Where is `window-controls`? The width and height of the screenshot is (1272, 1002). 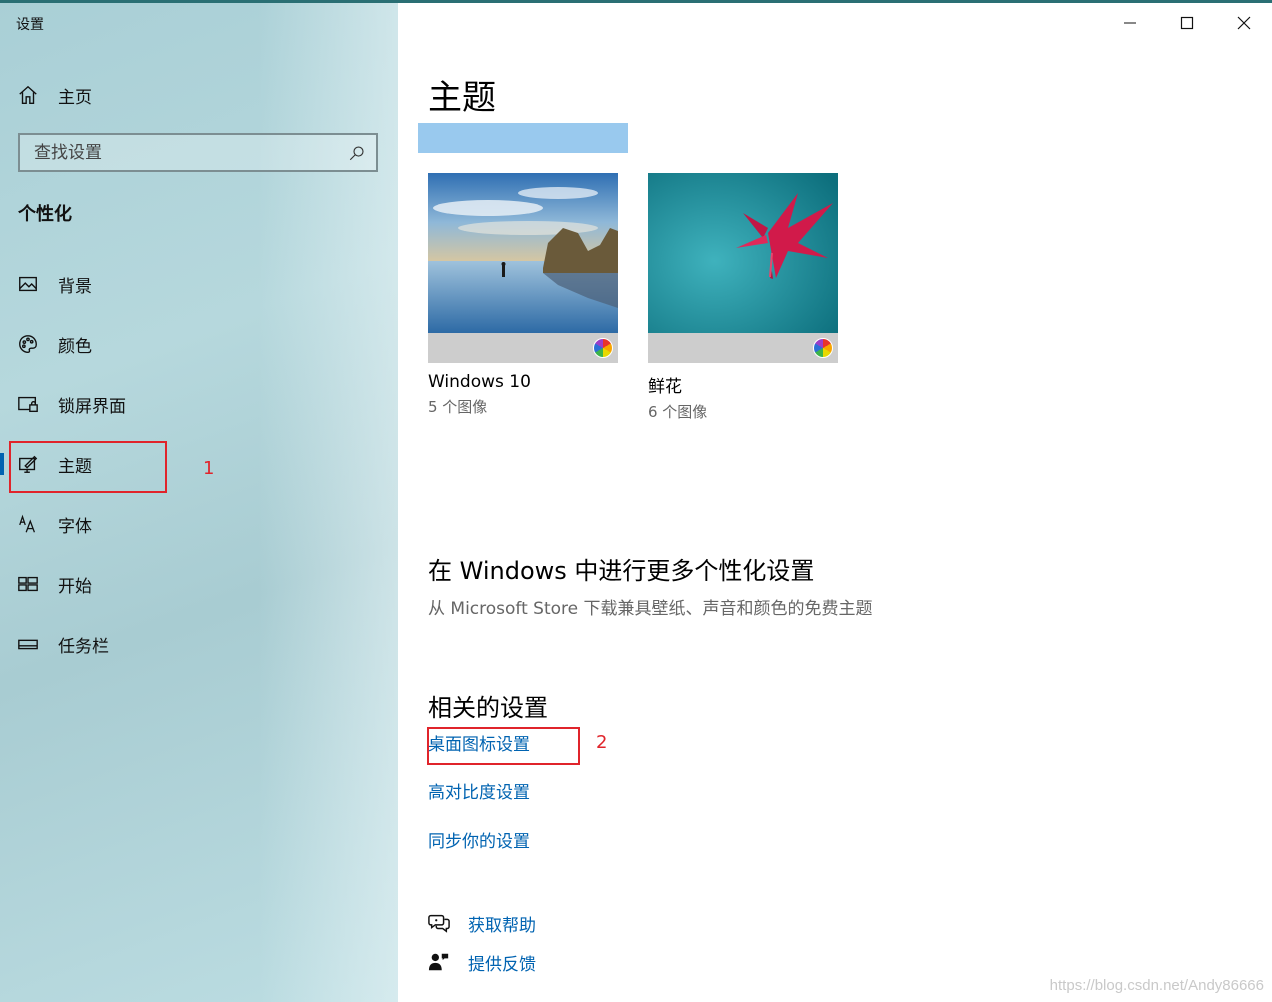 window-controls is located at coordinates (1186, 23).